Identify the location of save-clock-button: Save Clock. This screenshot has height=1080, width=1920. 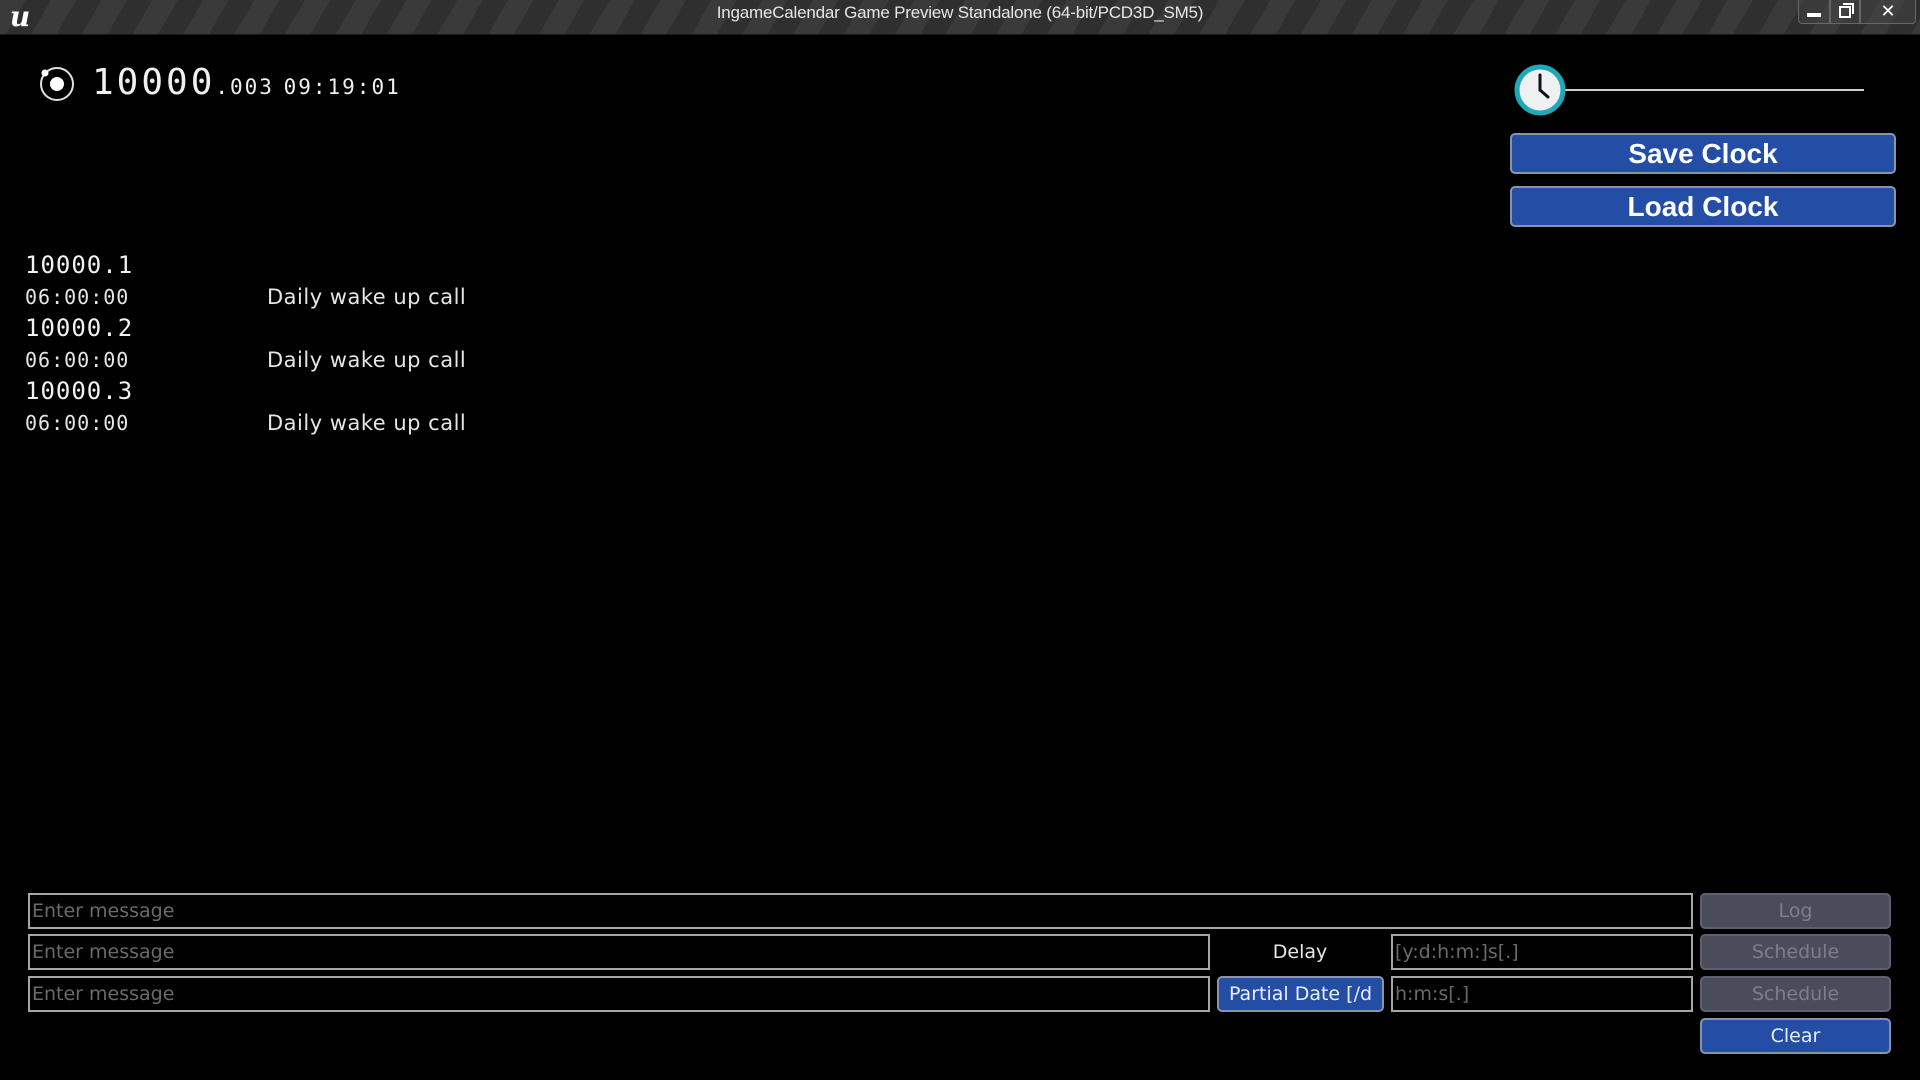
(1703, 153).